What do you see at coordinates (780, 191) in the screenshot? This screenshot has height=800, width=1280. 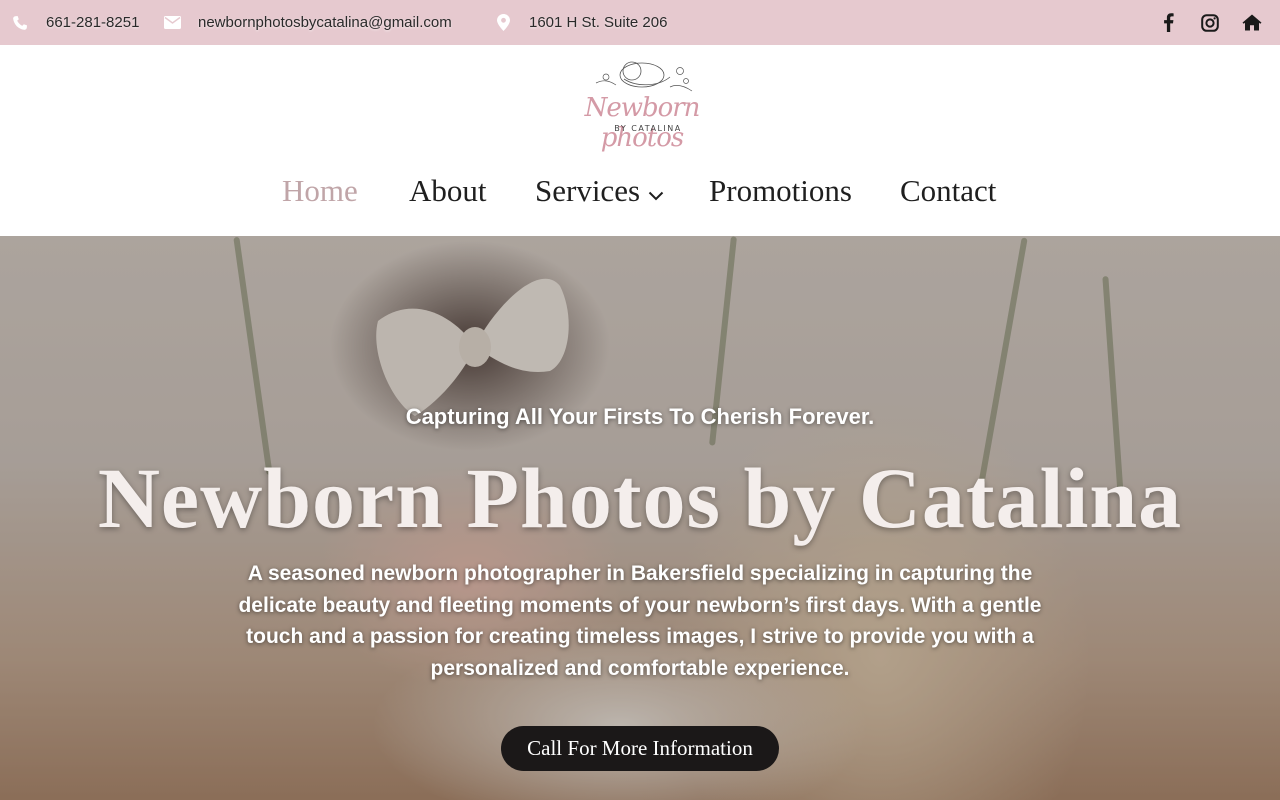 I see `nav-promotions: Promotions` at bounding box center [780, 191].